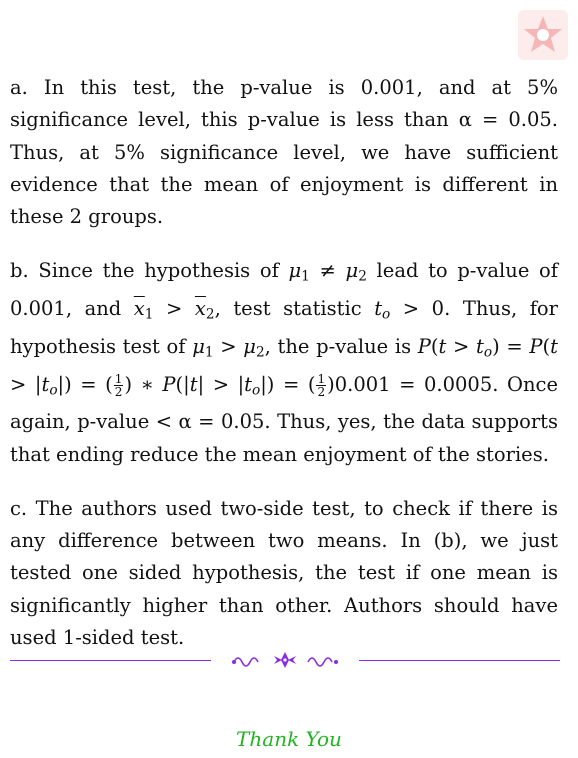 The height and width of the screenshot is (758, 578). I want to click on logo-icon, so click(543, 35).